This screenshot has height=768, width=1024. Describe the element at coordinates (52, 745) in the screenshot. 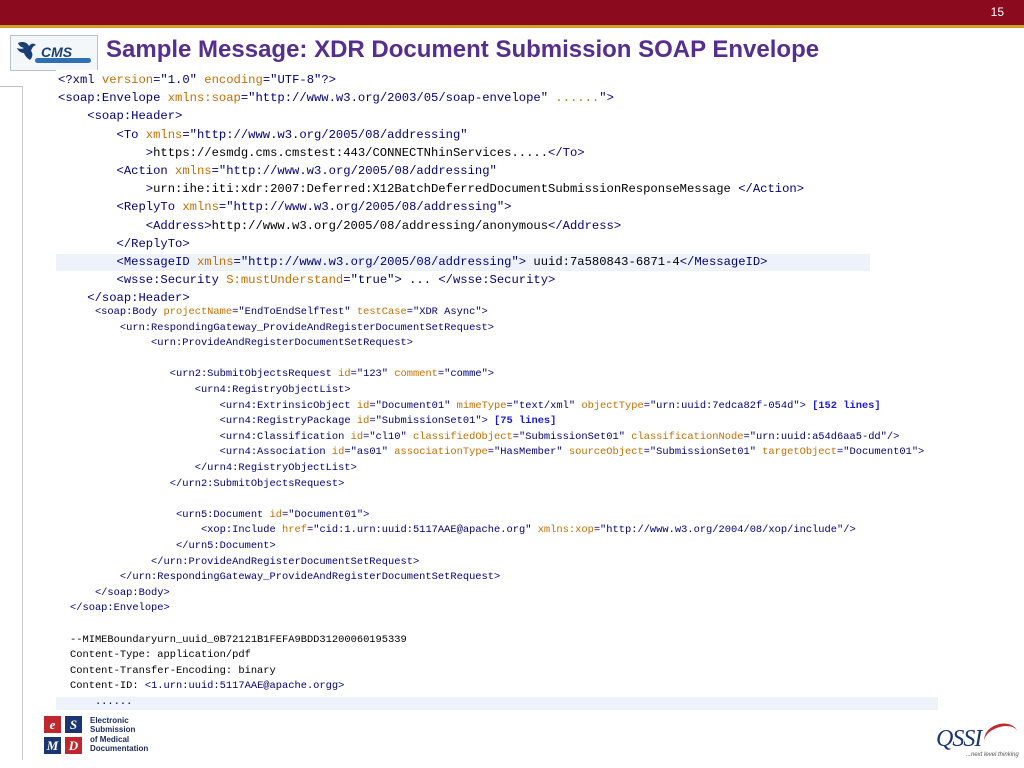

I see `esmd-letter-m: M` at that location.